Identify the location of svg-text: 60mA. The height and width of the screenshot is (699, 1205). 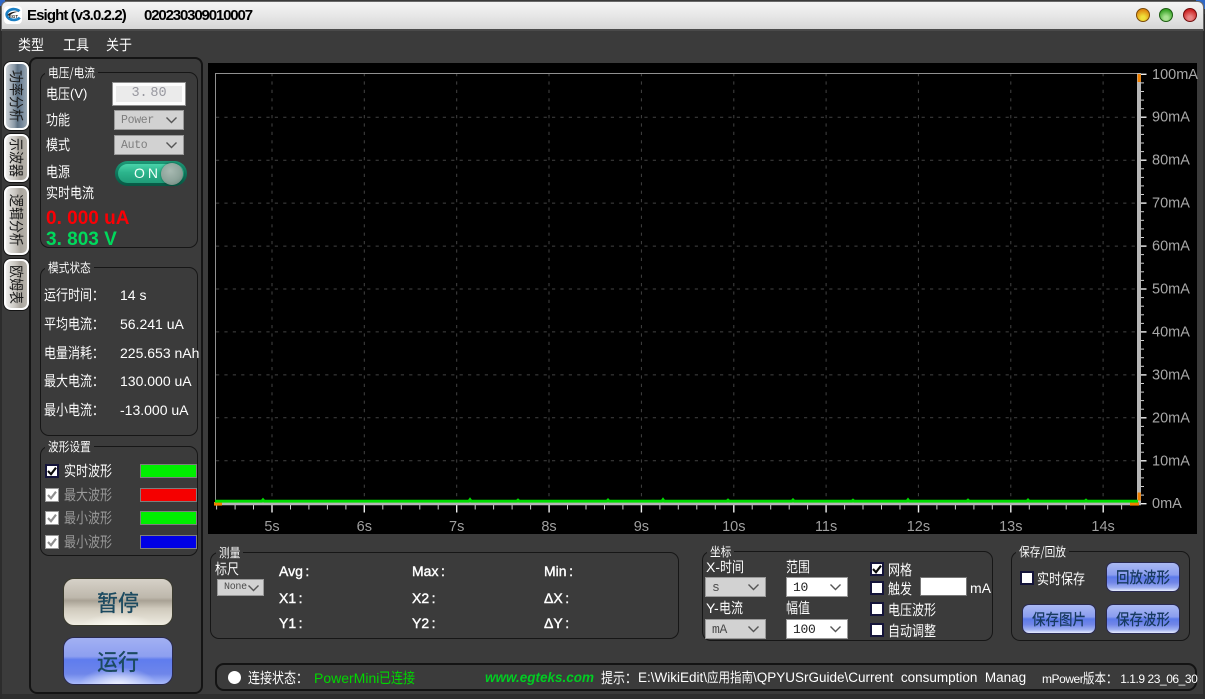
(1171, 247).